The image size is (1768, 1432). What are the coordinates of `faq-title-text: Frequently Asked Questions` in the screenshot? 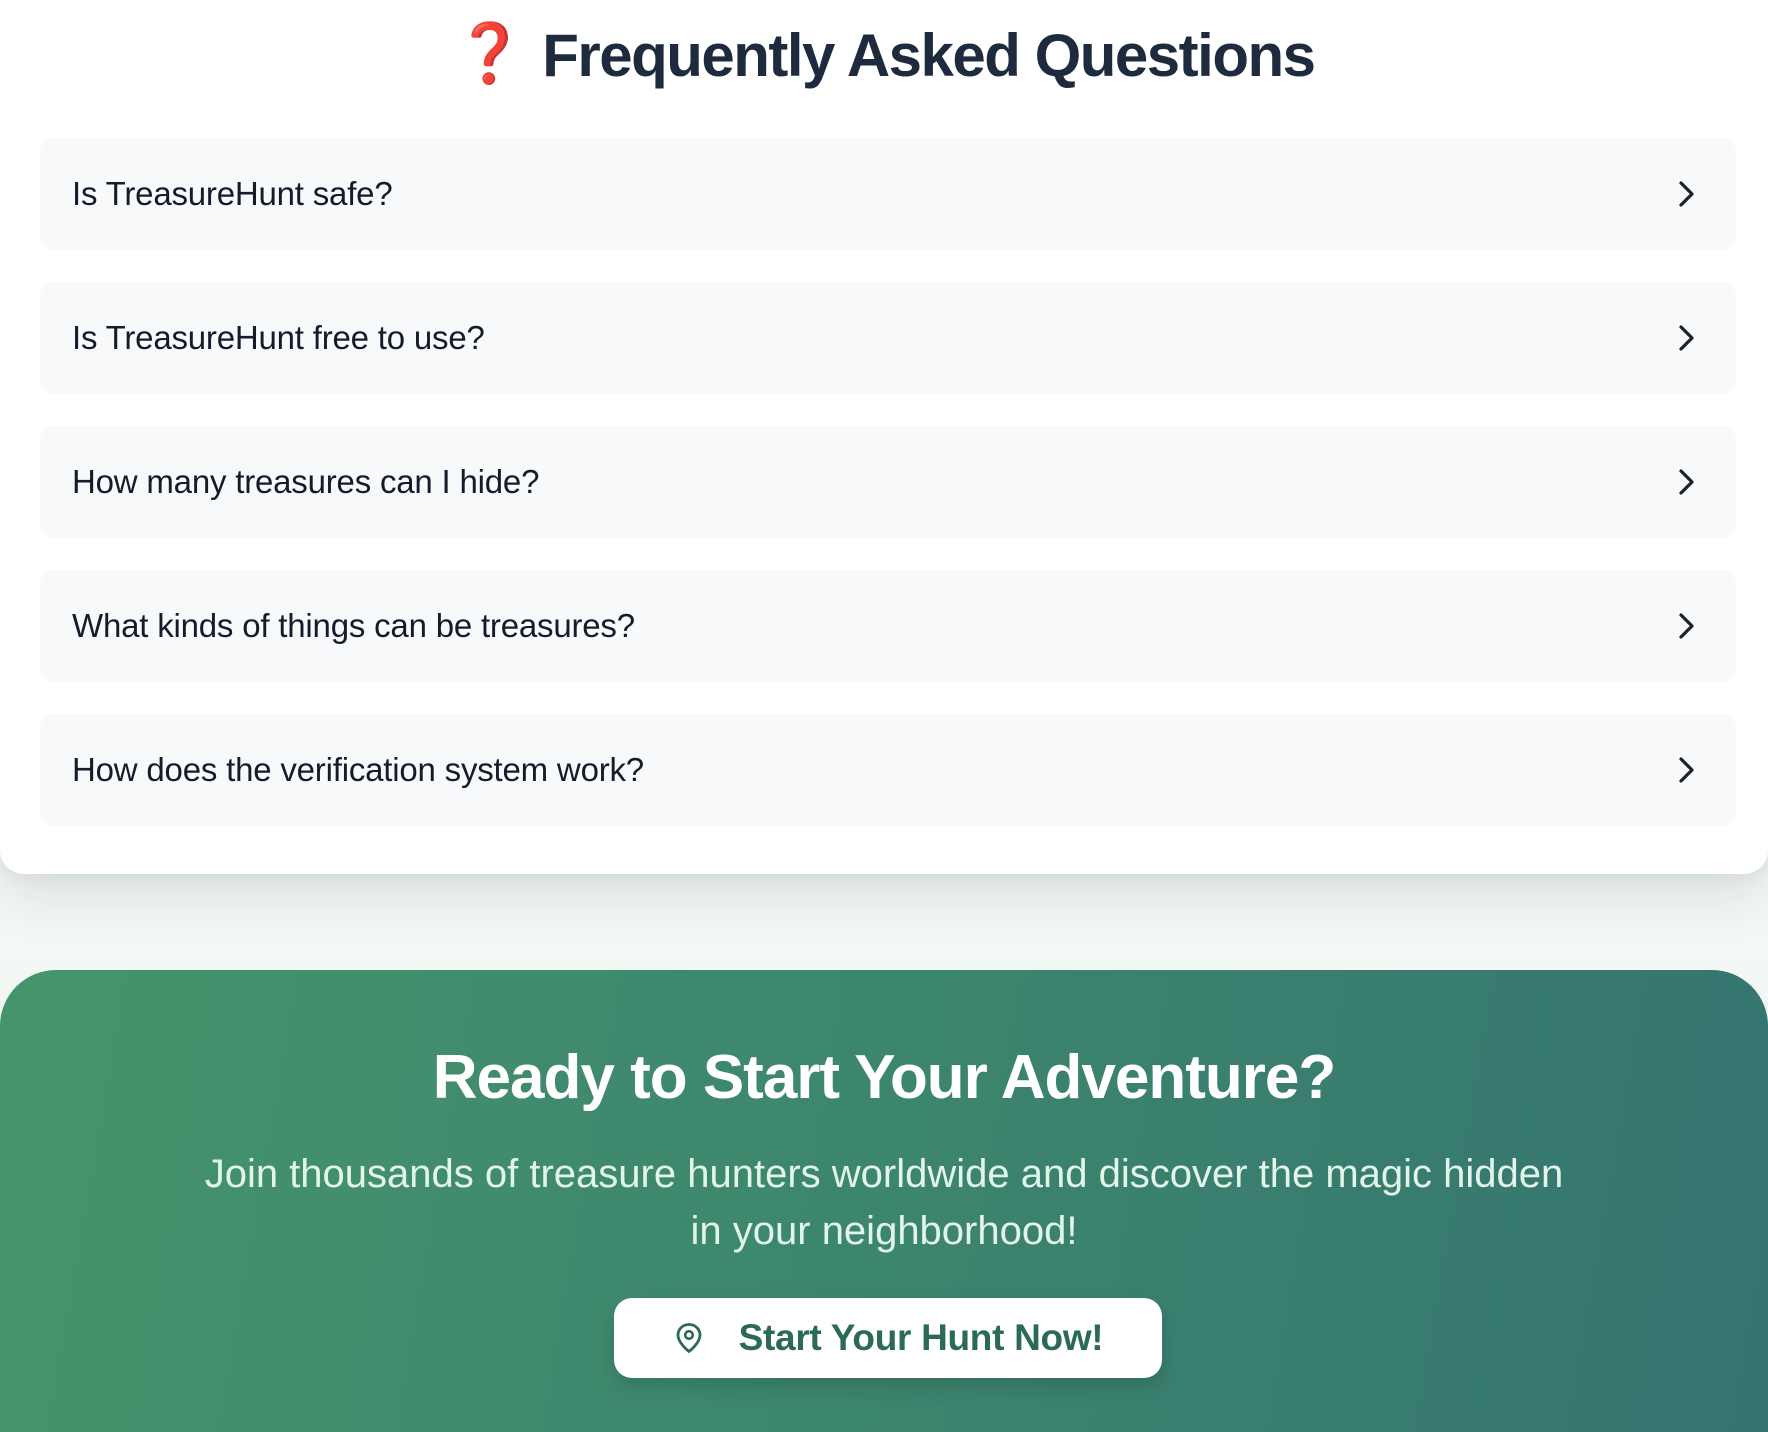 It's located at (929, 55).